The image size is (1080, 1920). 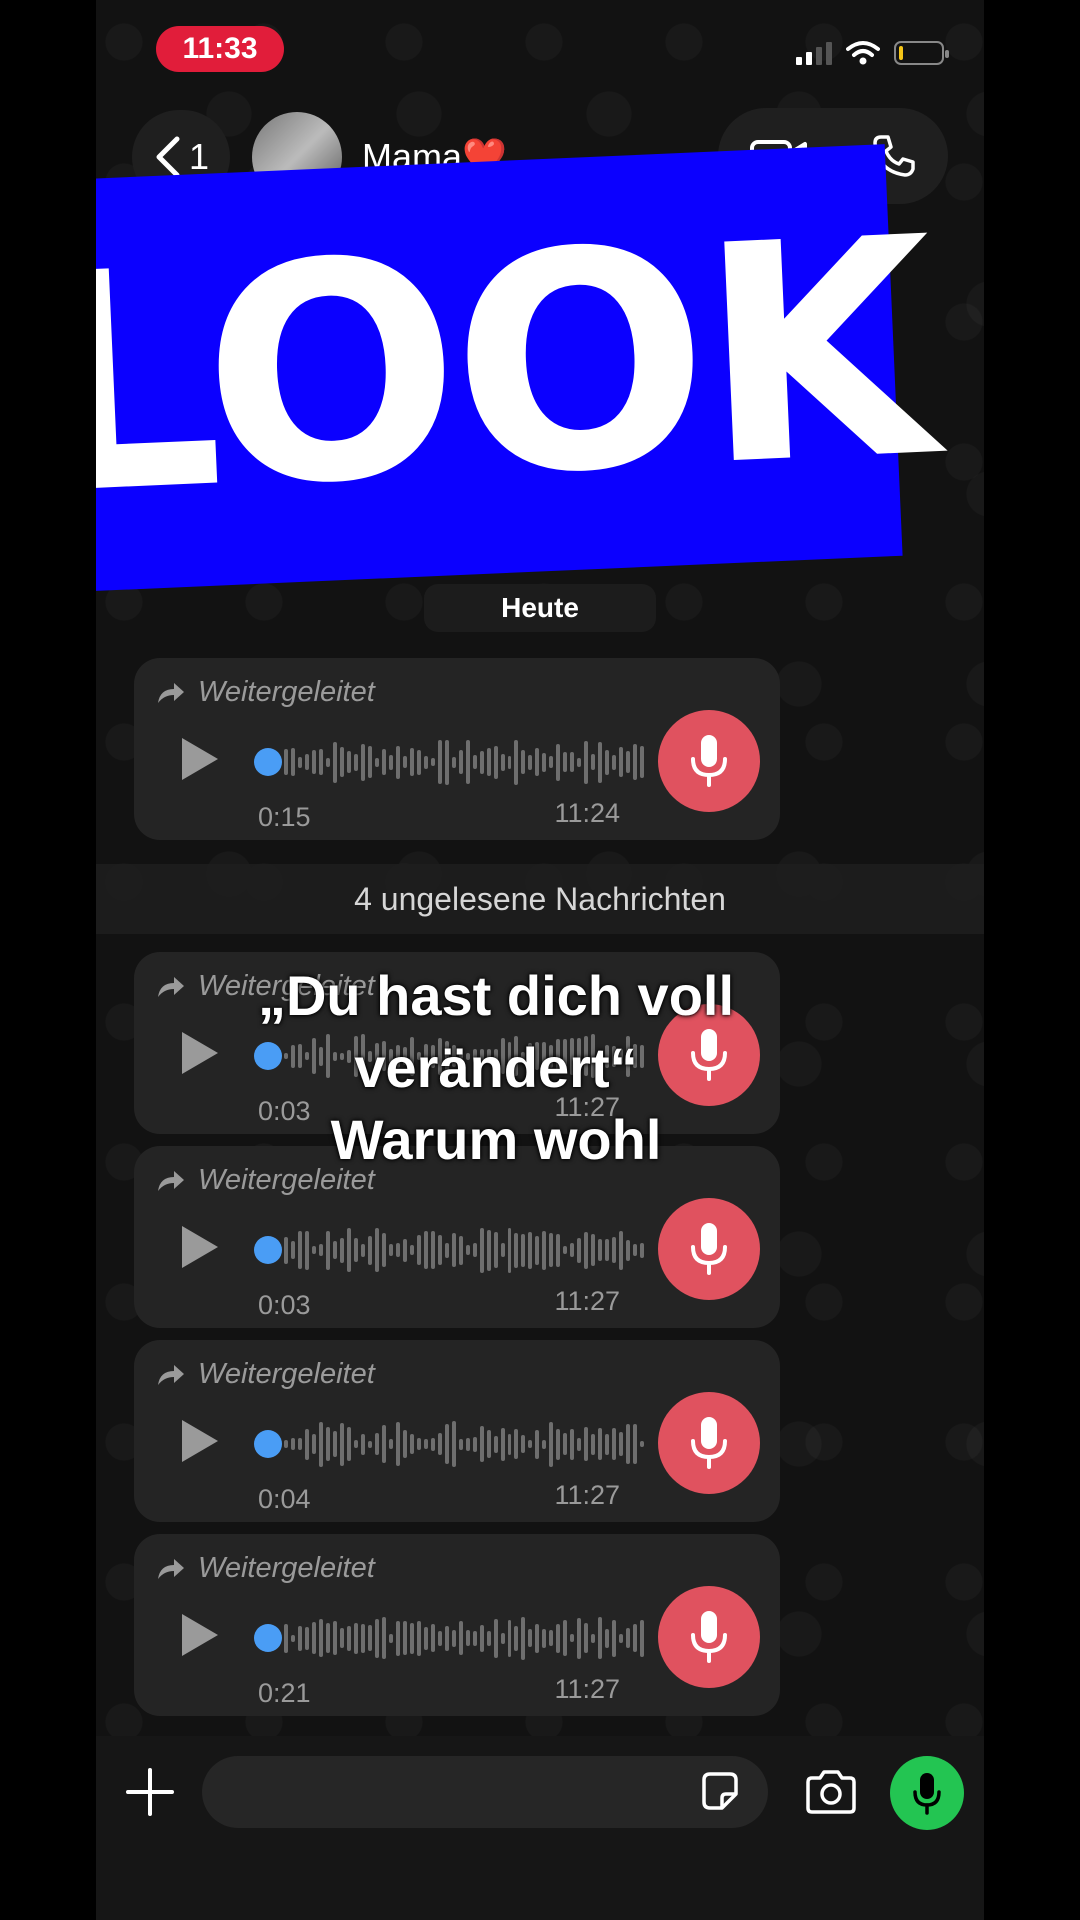 What do you see at coordinates (587, 813) in the screenshot?
I see `timestamp: 11:24` at bounding box center [587, 813].